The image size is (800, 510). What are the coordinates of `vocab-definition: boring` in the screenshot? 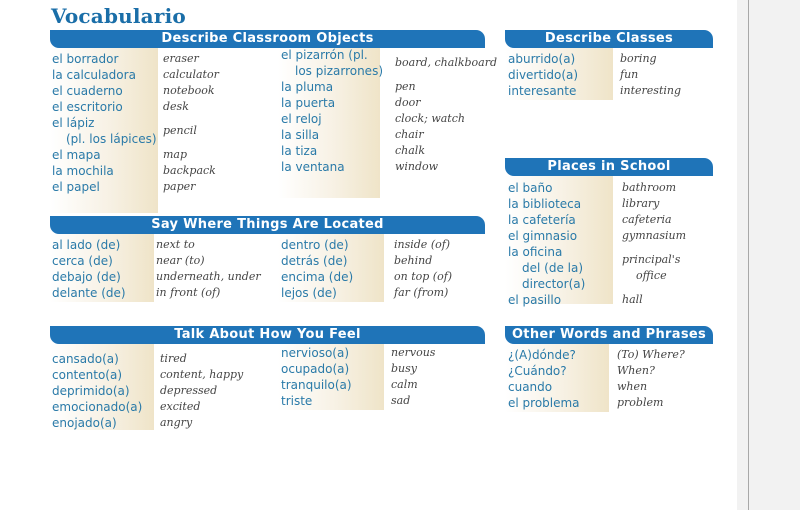 It's located at (638, 58).